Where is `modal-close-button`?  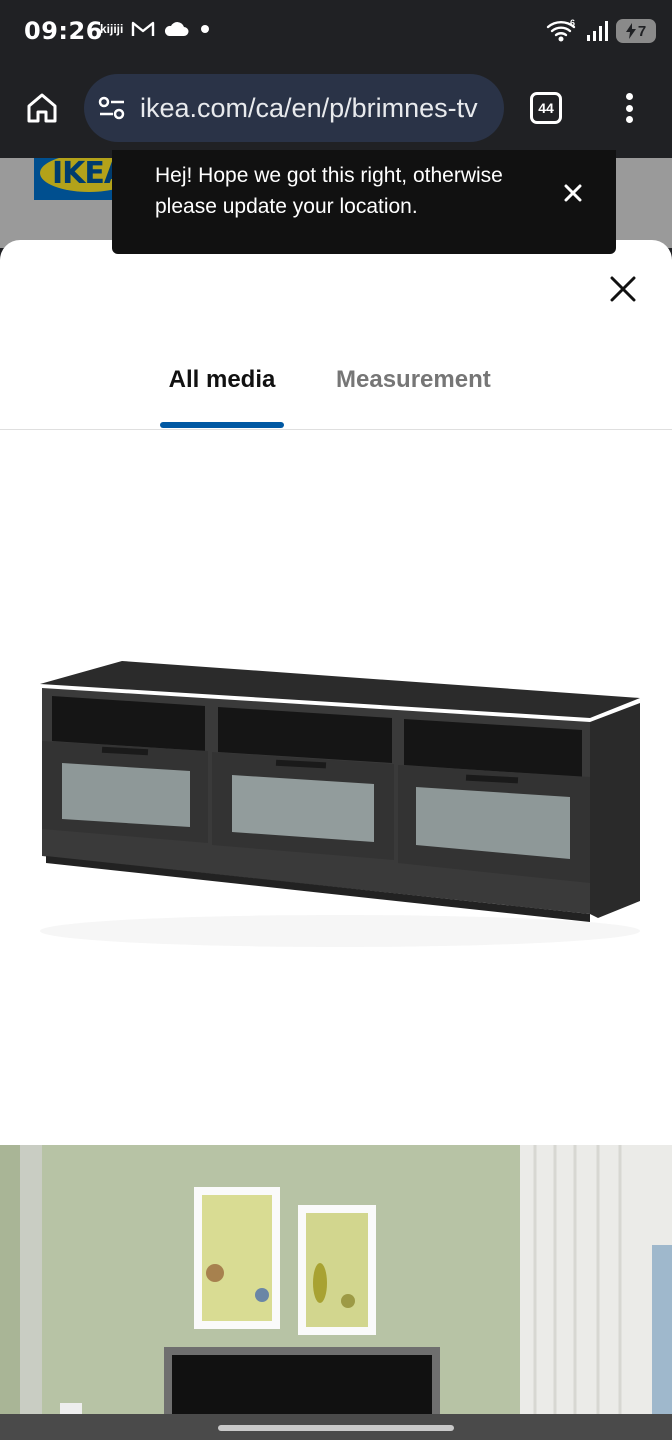
modal-close-button is located at coordinates (623, 289).